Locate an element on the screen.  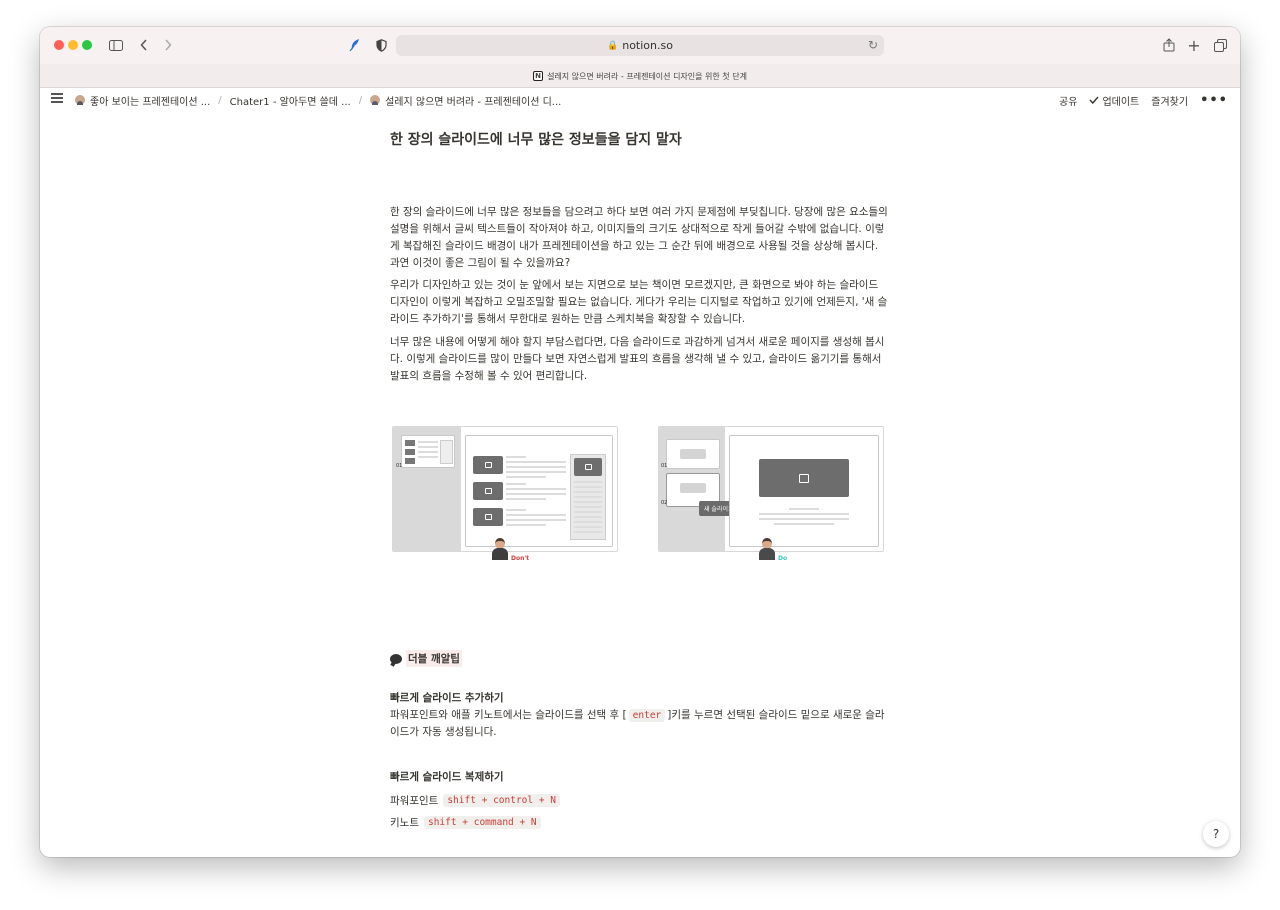
active-tab: N 설레지 않으면 버려라 - 프레젠테이션 디자인을 위한 첫 단계 is located at coordinates (640, 76).